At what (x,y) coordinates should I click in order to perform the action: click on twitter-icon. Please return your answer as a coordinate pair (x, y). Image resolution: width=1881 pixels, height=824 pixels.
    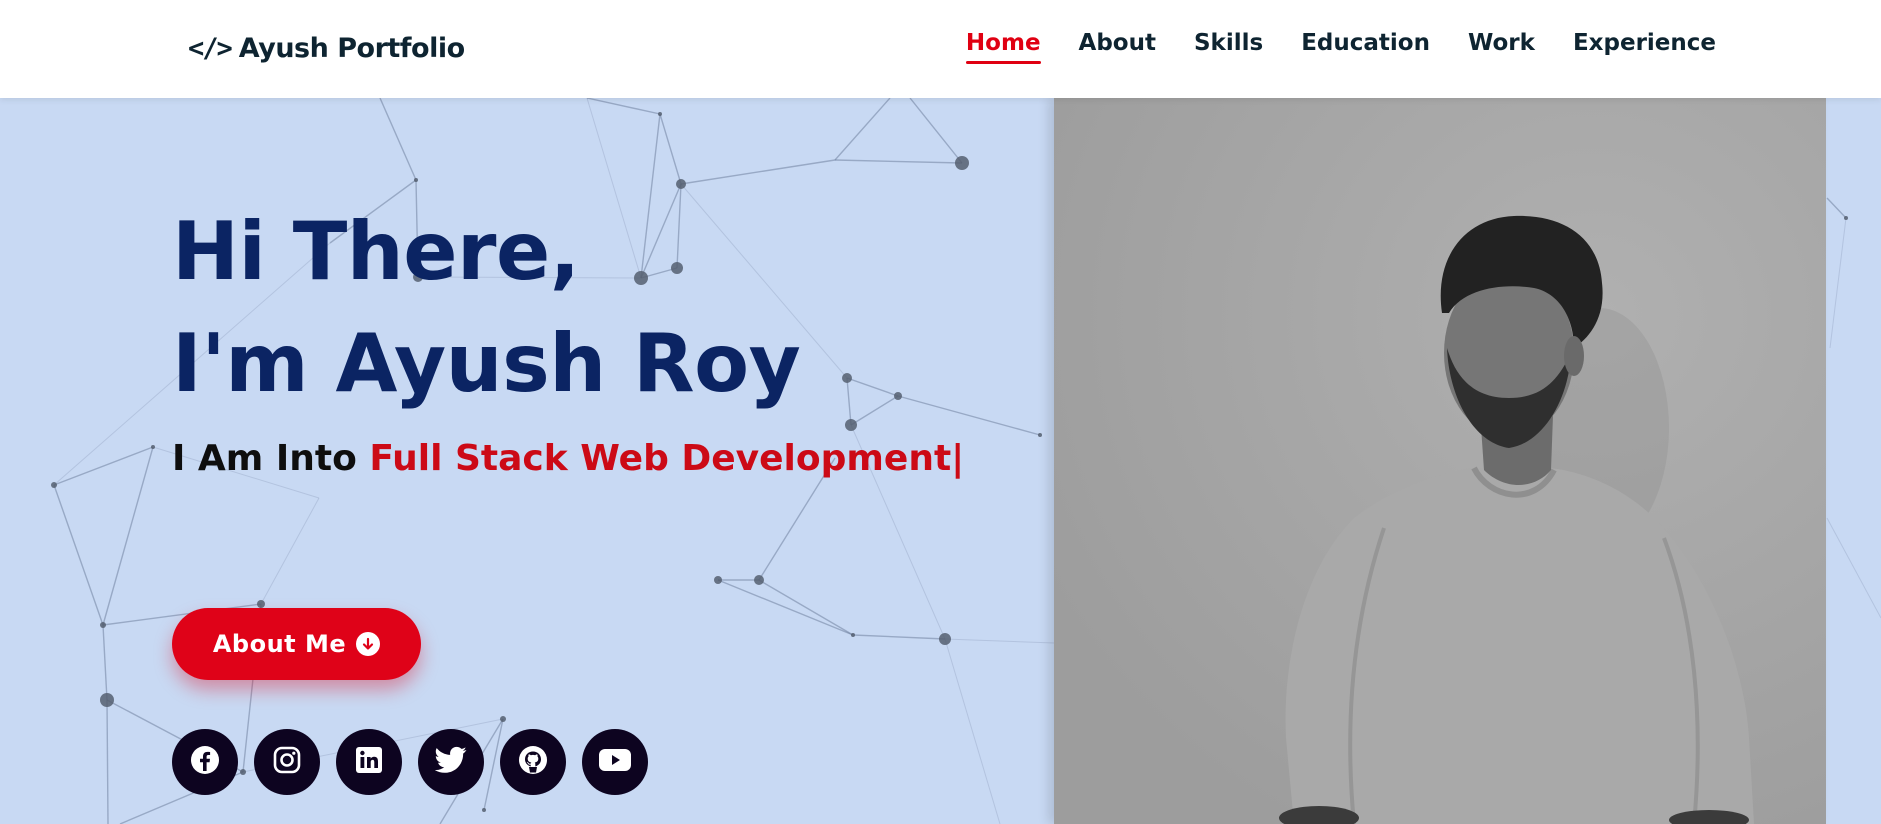
    Looking at the image, I should click on (450, 762).